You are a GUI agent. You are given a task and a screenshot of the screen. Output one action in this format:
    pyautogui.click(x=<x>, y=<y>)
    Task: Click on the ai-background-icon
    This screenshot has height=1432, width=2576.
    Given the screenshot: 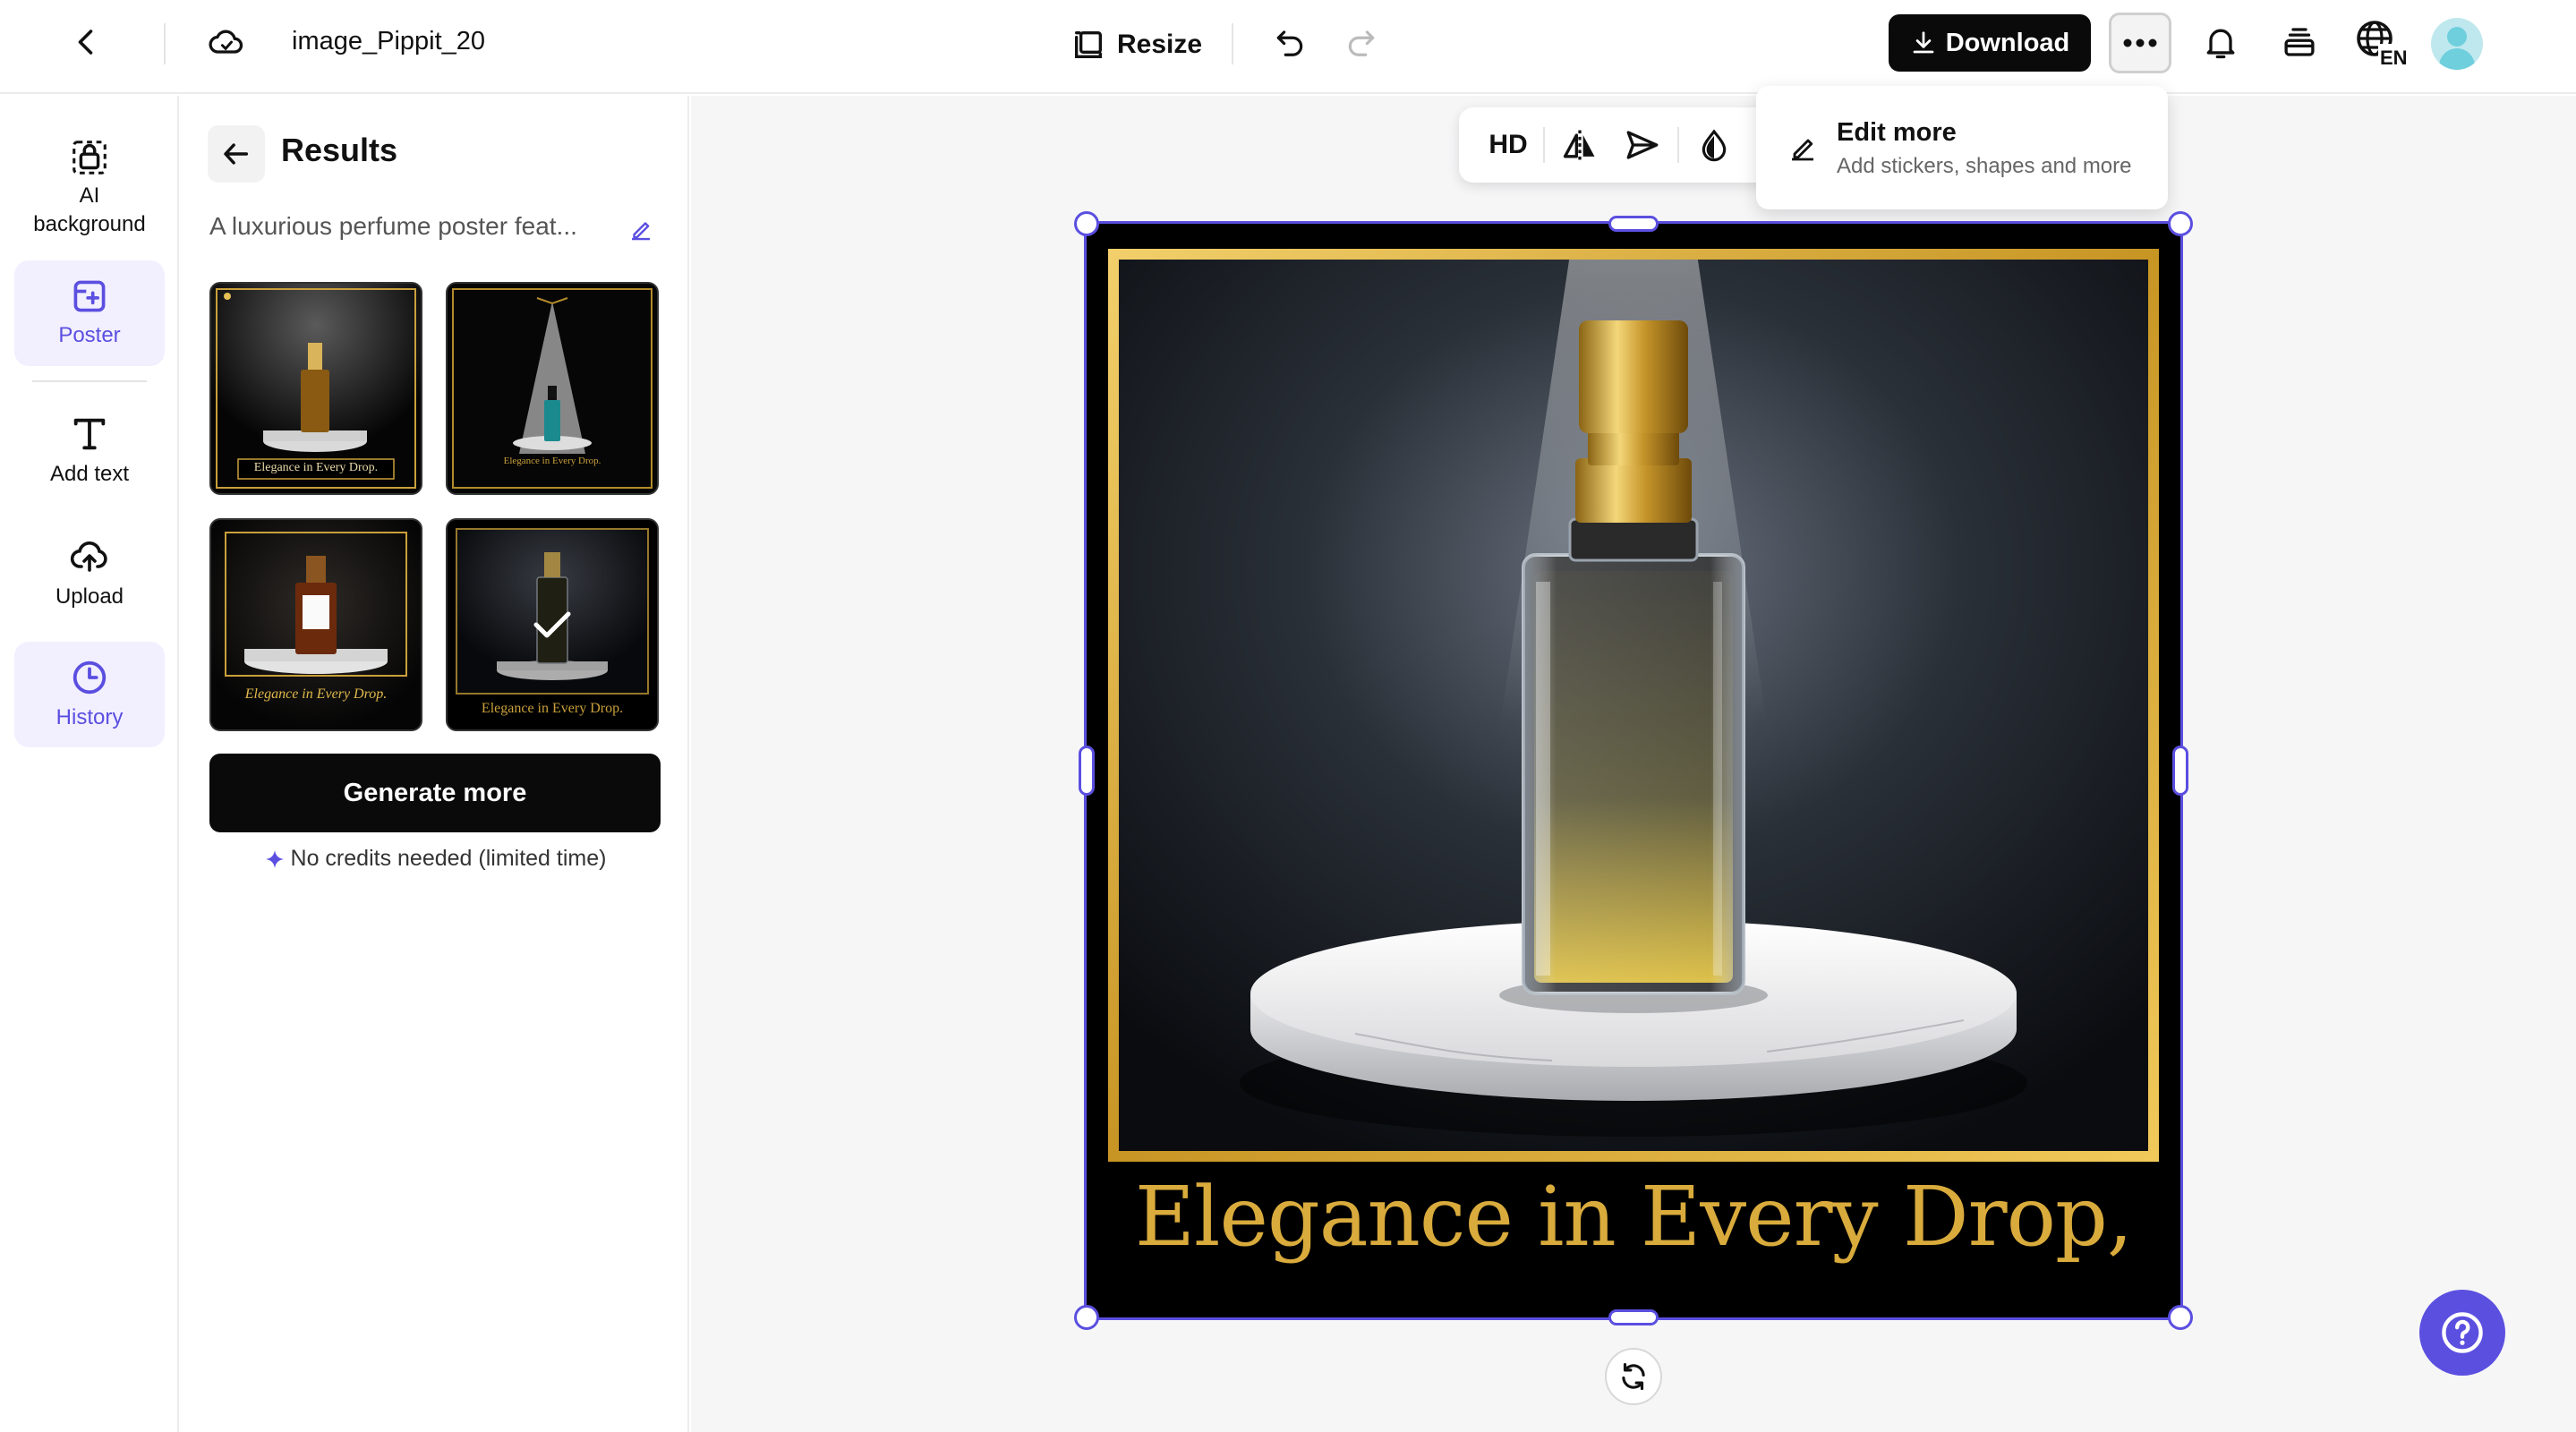 What is the action you would take?
    pyautogui.click(x=90, y=158)
    